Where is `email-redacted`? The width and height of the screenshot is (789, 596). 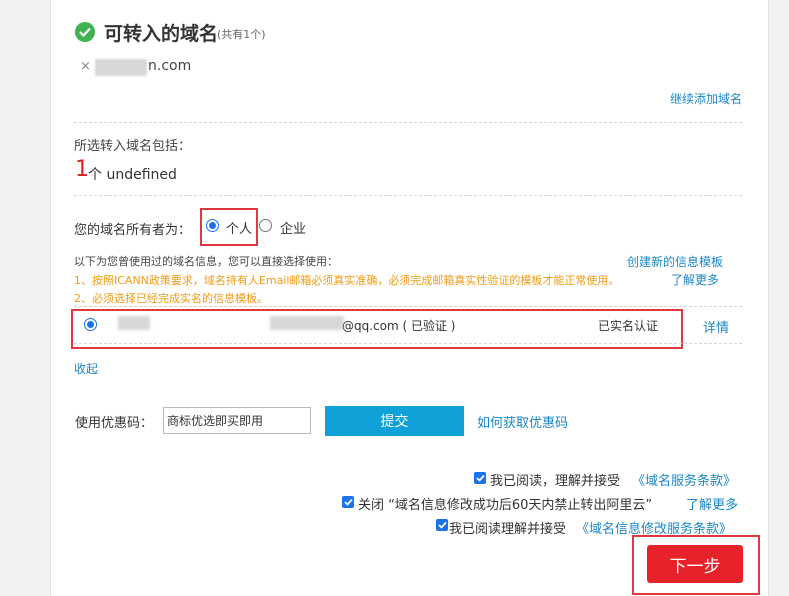
email-redacted is located at coordinates (307, 323).